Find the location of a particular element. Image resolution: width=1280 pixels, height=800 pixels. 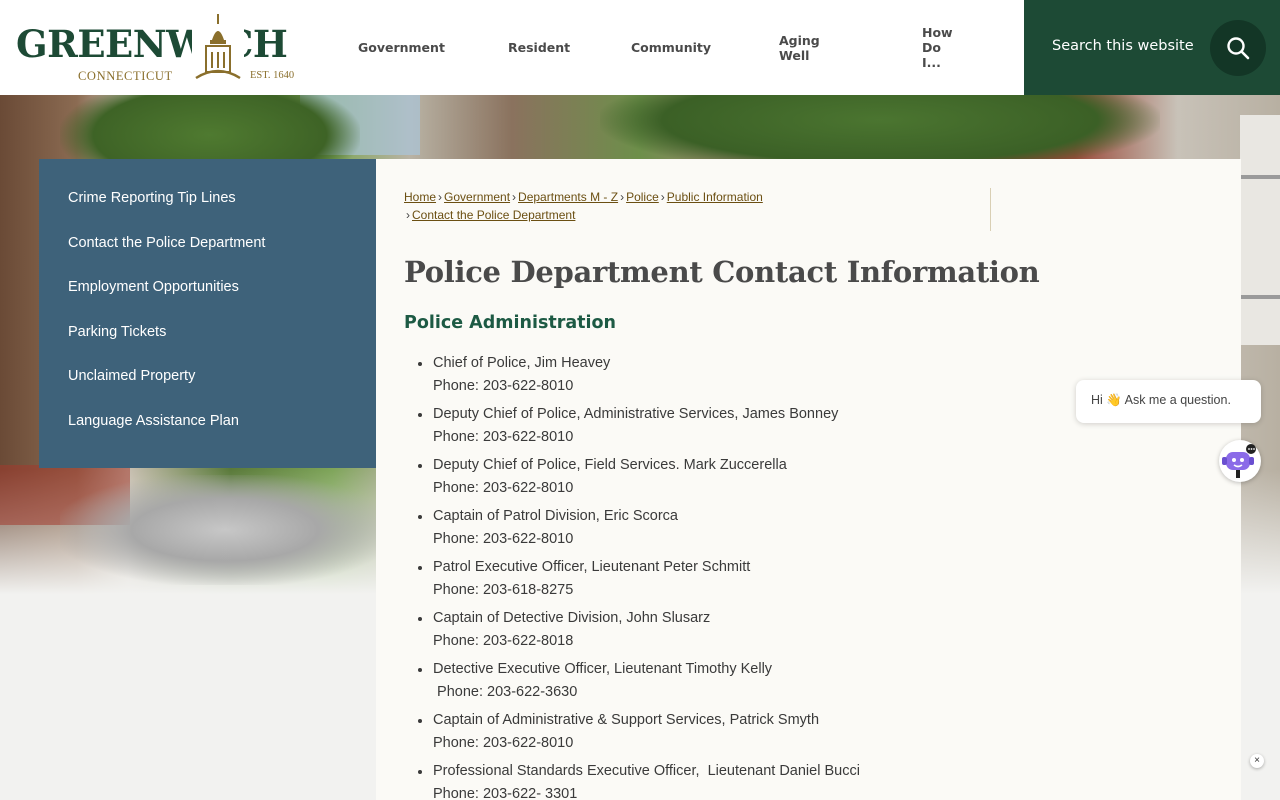

chatbot-launcher is located at coordinates (1240, 461).